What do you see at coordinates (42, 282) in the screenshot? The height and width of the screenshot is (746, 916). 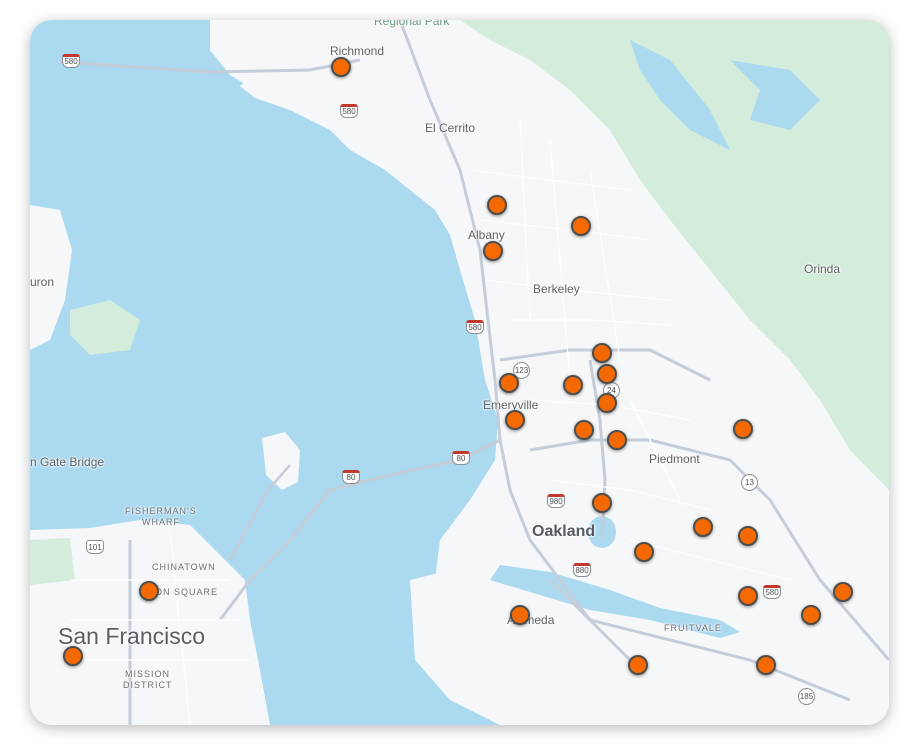 I see `tiburon-label: uron` at bounding box center [42, 282].